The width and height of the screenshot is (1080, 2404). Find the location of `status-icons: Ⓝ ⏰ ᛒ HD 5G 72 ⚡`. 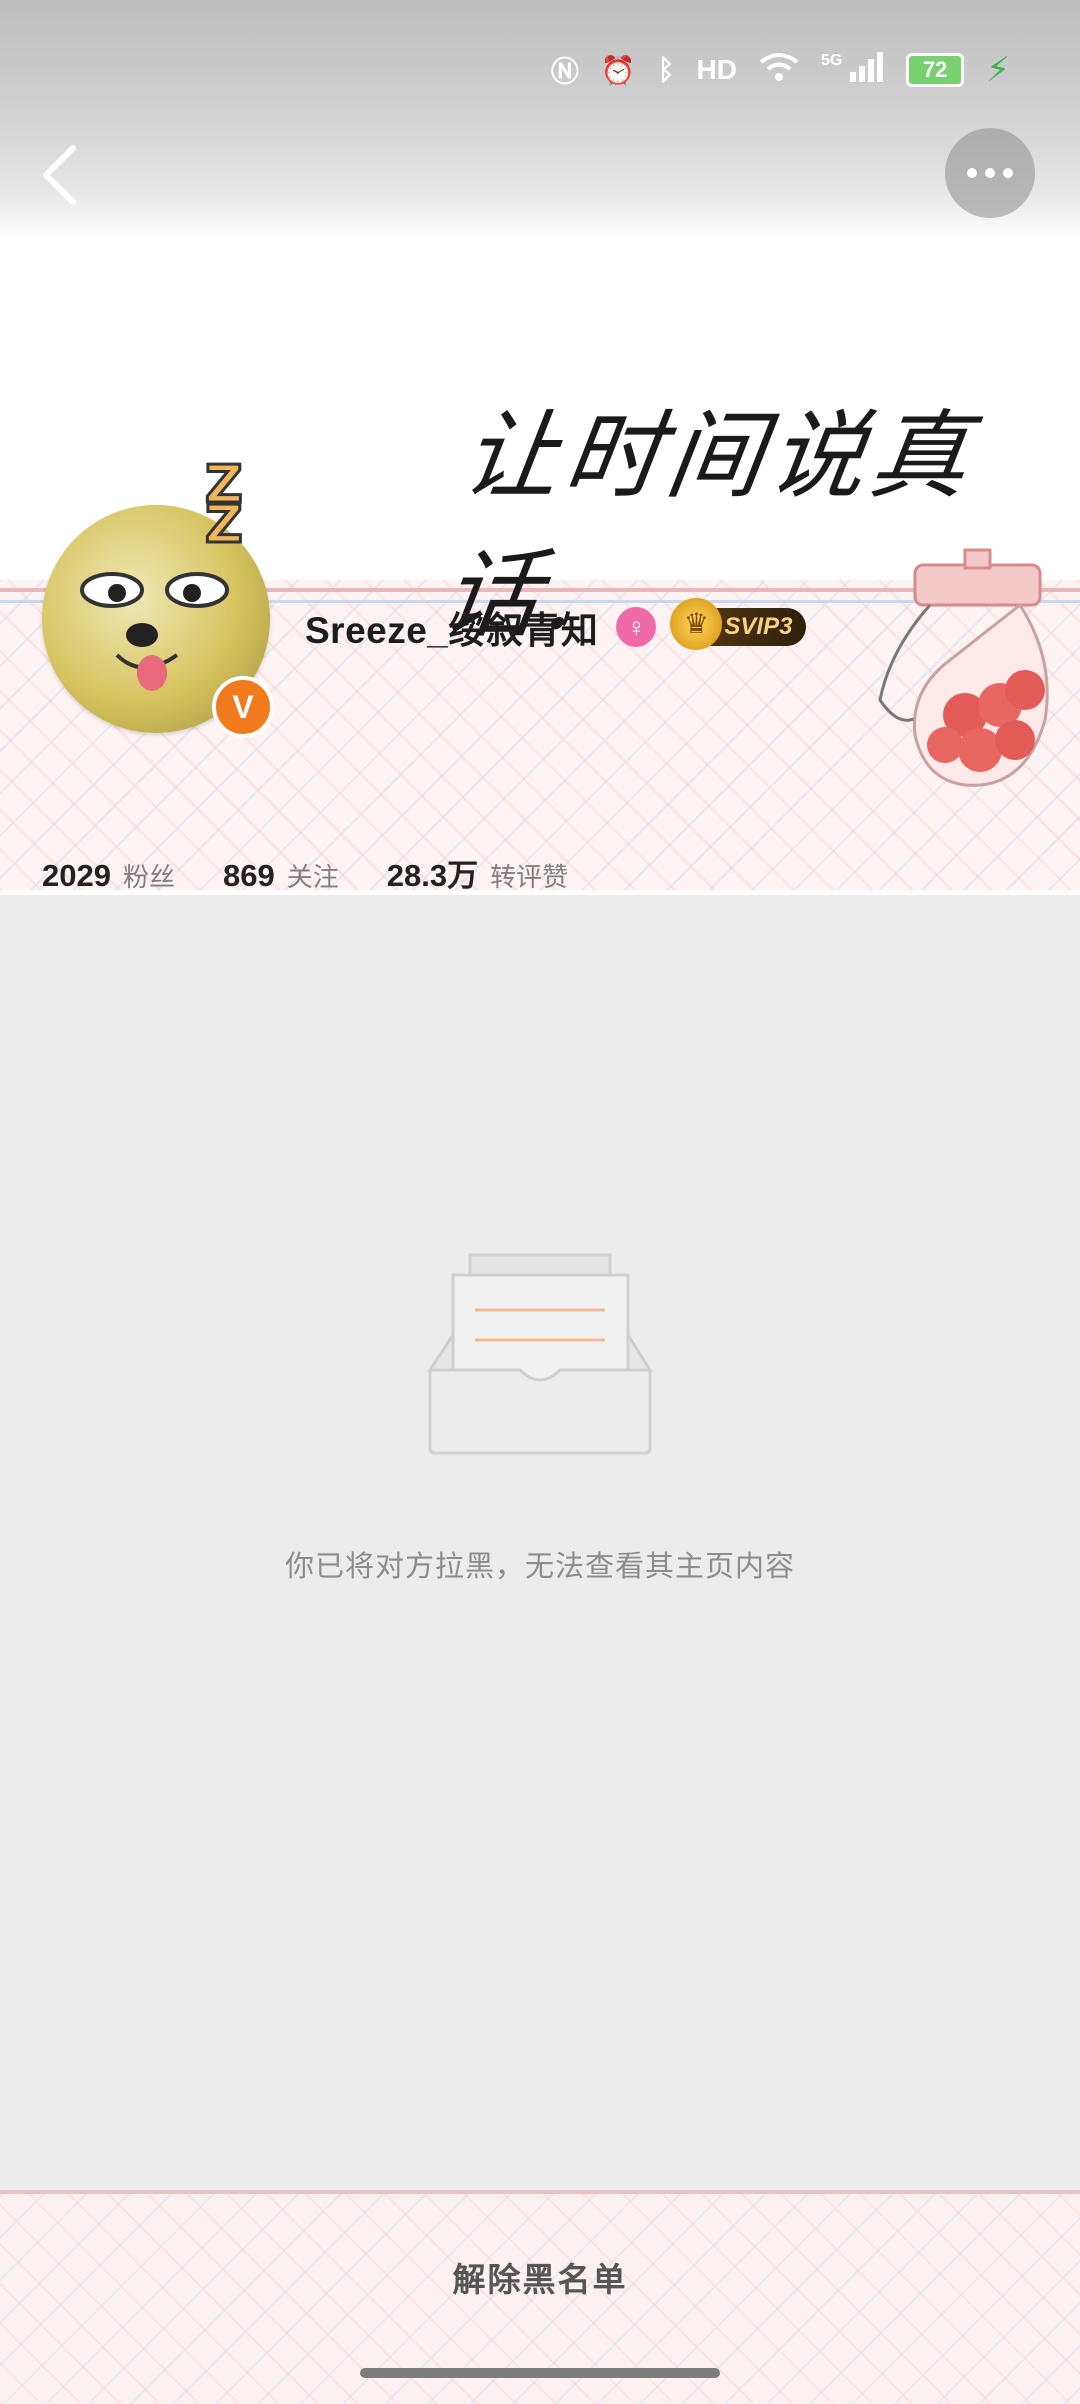

status-icons: Ⓝ ⏰ ᛒ HD 5G 72 ⚡ is located at coordinates (780, 70).